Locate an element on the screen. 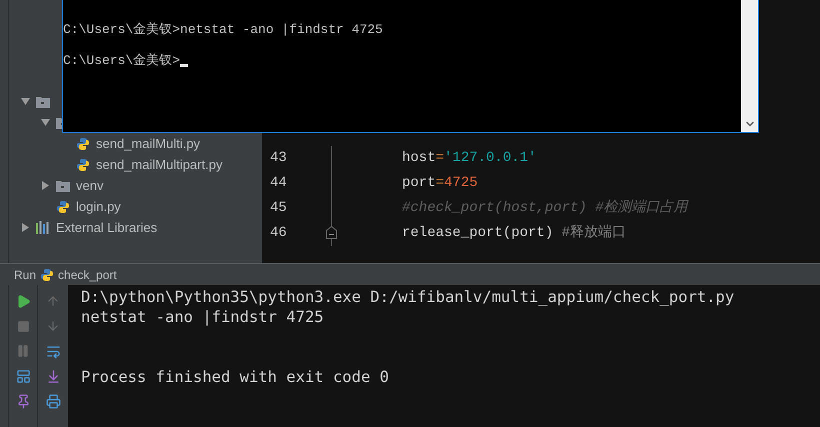  code-line: host='127.0.0.1' is located at coordinates (468, 158).